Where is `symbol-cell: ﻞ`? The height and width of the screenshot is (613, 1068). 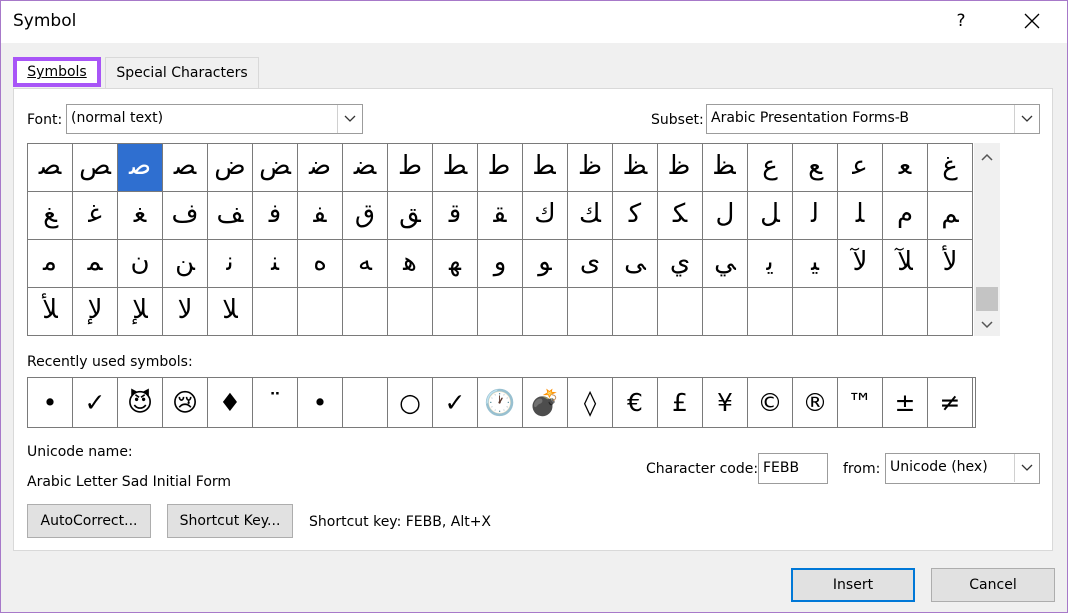 symbol-cell: ﻞ is located at coordinates (770, 216).